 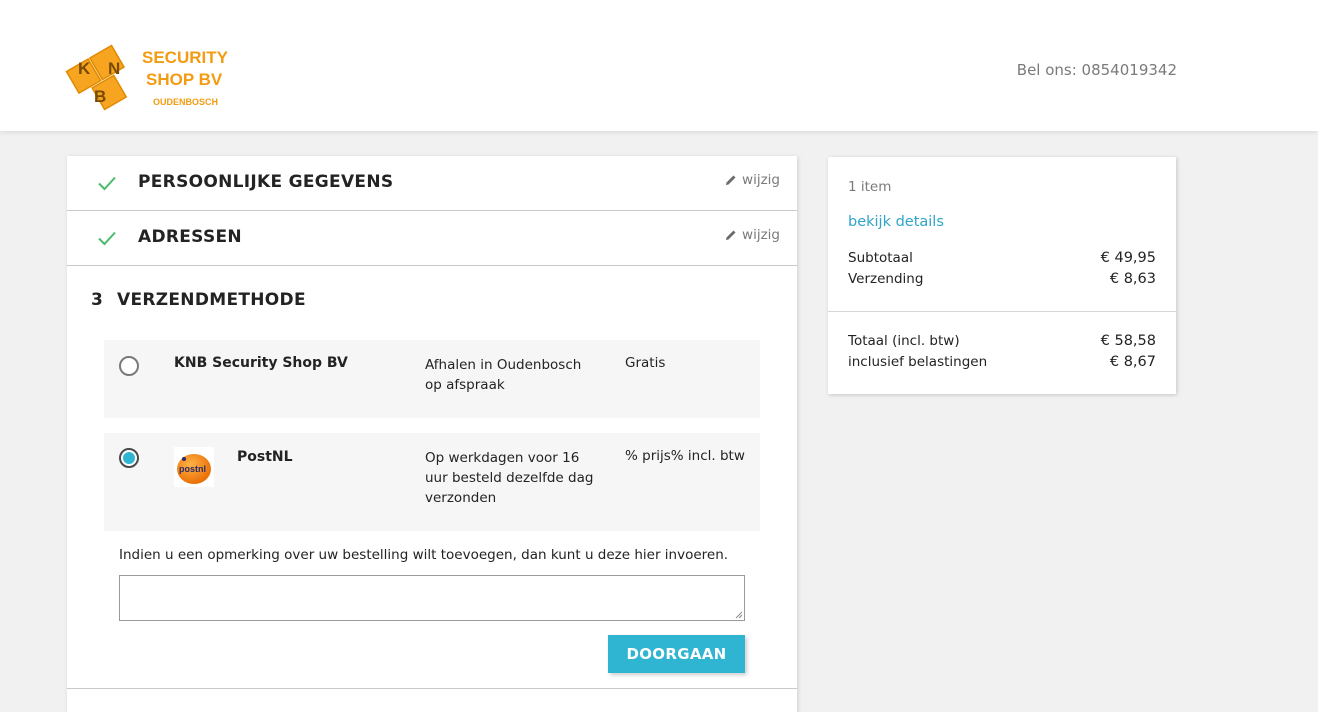 What do you see at coordinates (184, 79) in the screenshot?
I see `logo-line-2: SHOP BV` at bounding box center [184, 79].